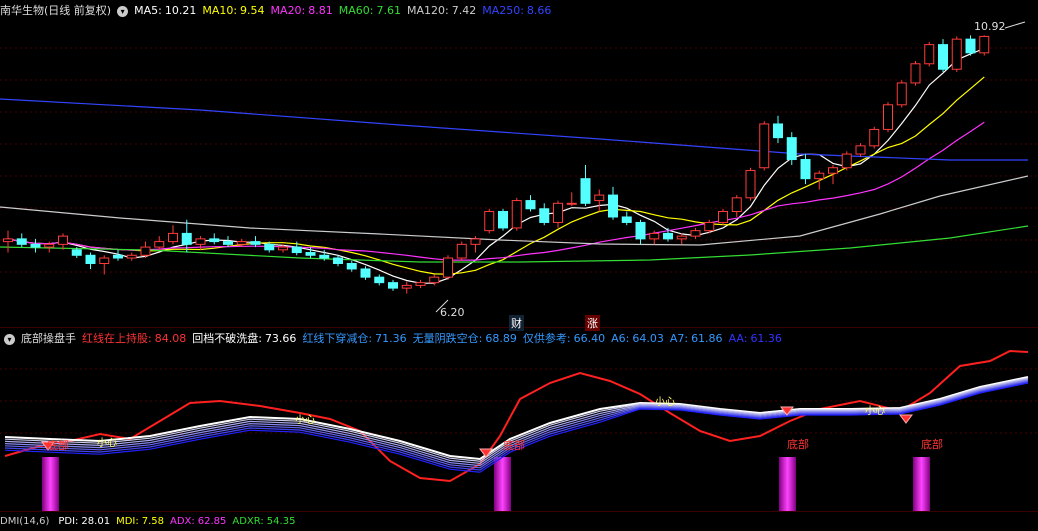  I want to click on dmi-value: 62.85, so click(212, 521).